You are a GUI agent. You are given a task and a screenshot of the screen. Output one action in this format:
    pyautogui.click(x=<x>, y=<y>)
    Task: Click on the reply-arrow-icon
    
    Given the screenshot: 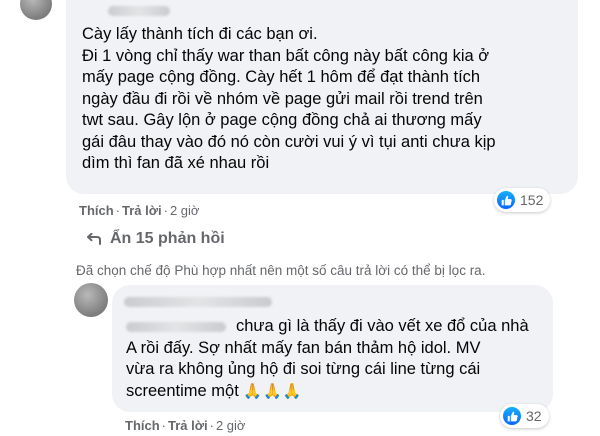 What is the action you would take?
    pyautogui.click(x=93, y=239)
    